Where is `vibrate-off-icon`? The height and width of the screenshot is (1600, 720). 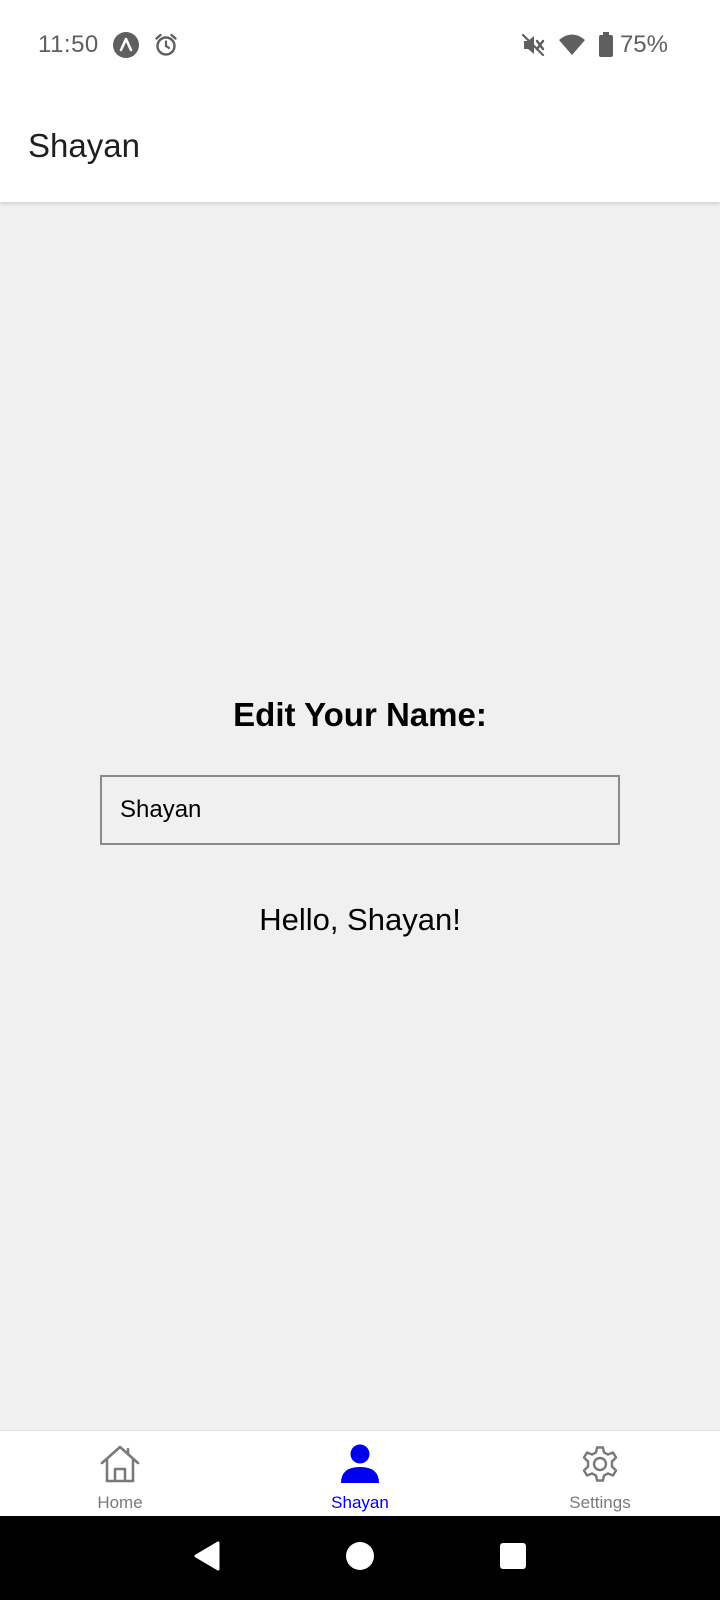
vibrate-off-icon is located at coordinates (533, 45).